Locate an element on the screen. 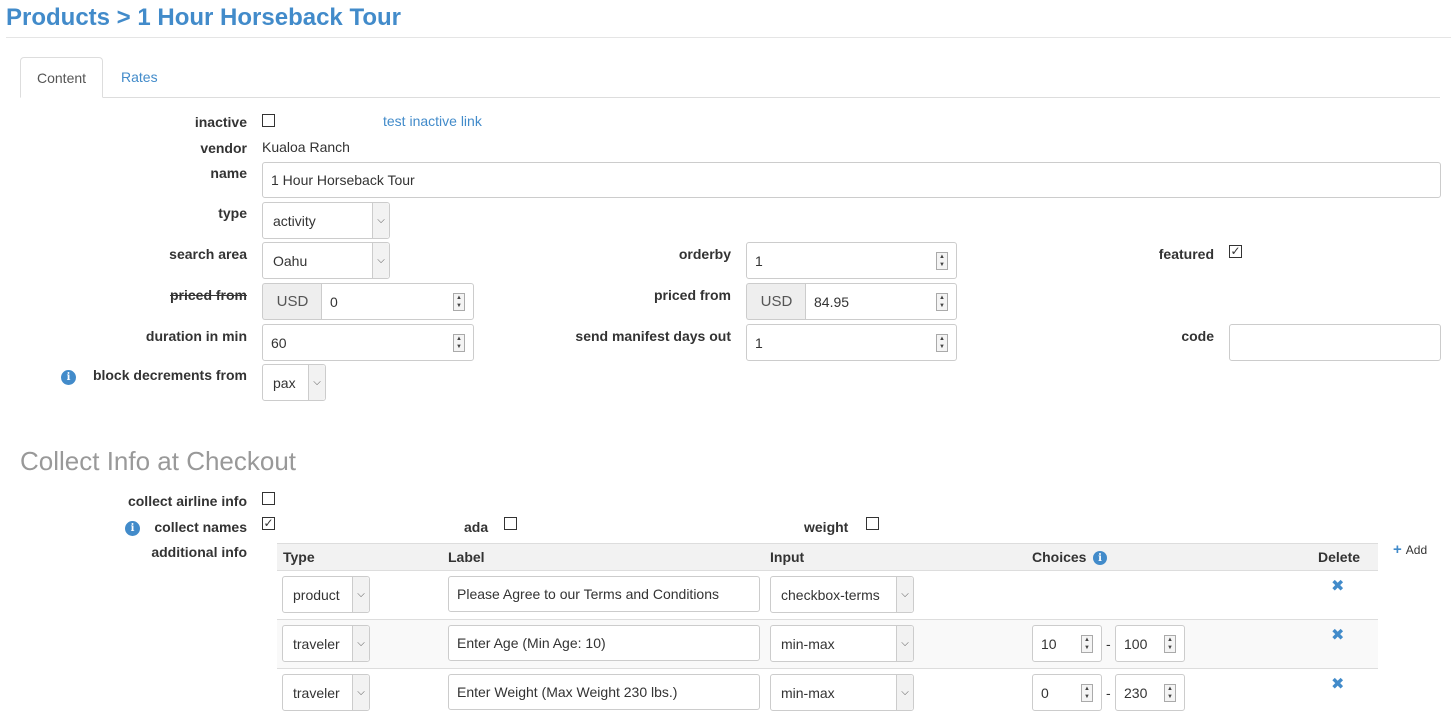  priced-from-old-value: 0 is located at coordinates (334, 301).